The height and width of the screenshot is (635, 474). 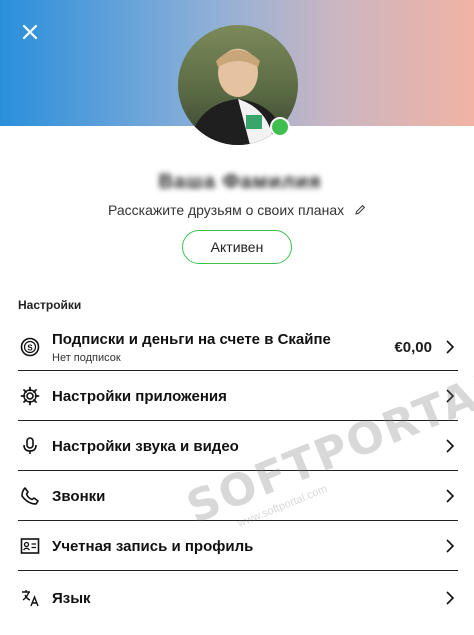 I want to click on settings-item-calls: Звонки, so click(x=238, y=496).